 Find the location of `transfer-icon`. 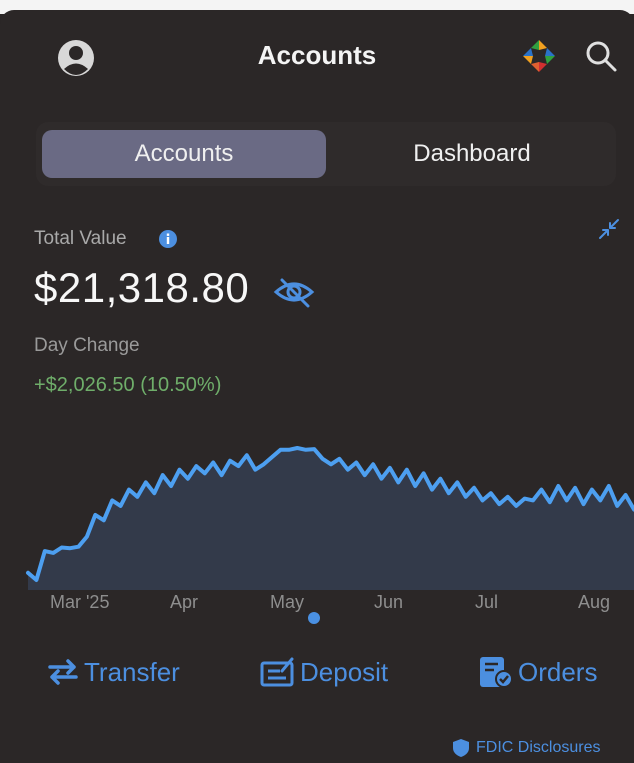

transfer-icon is located at coordinates (63, 672).